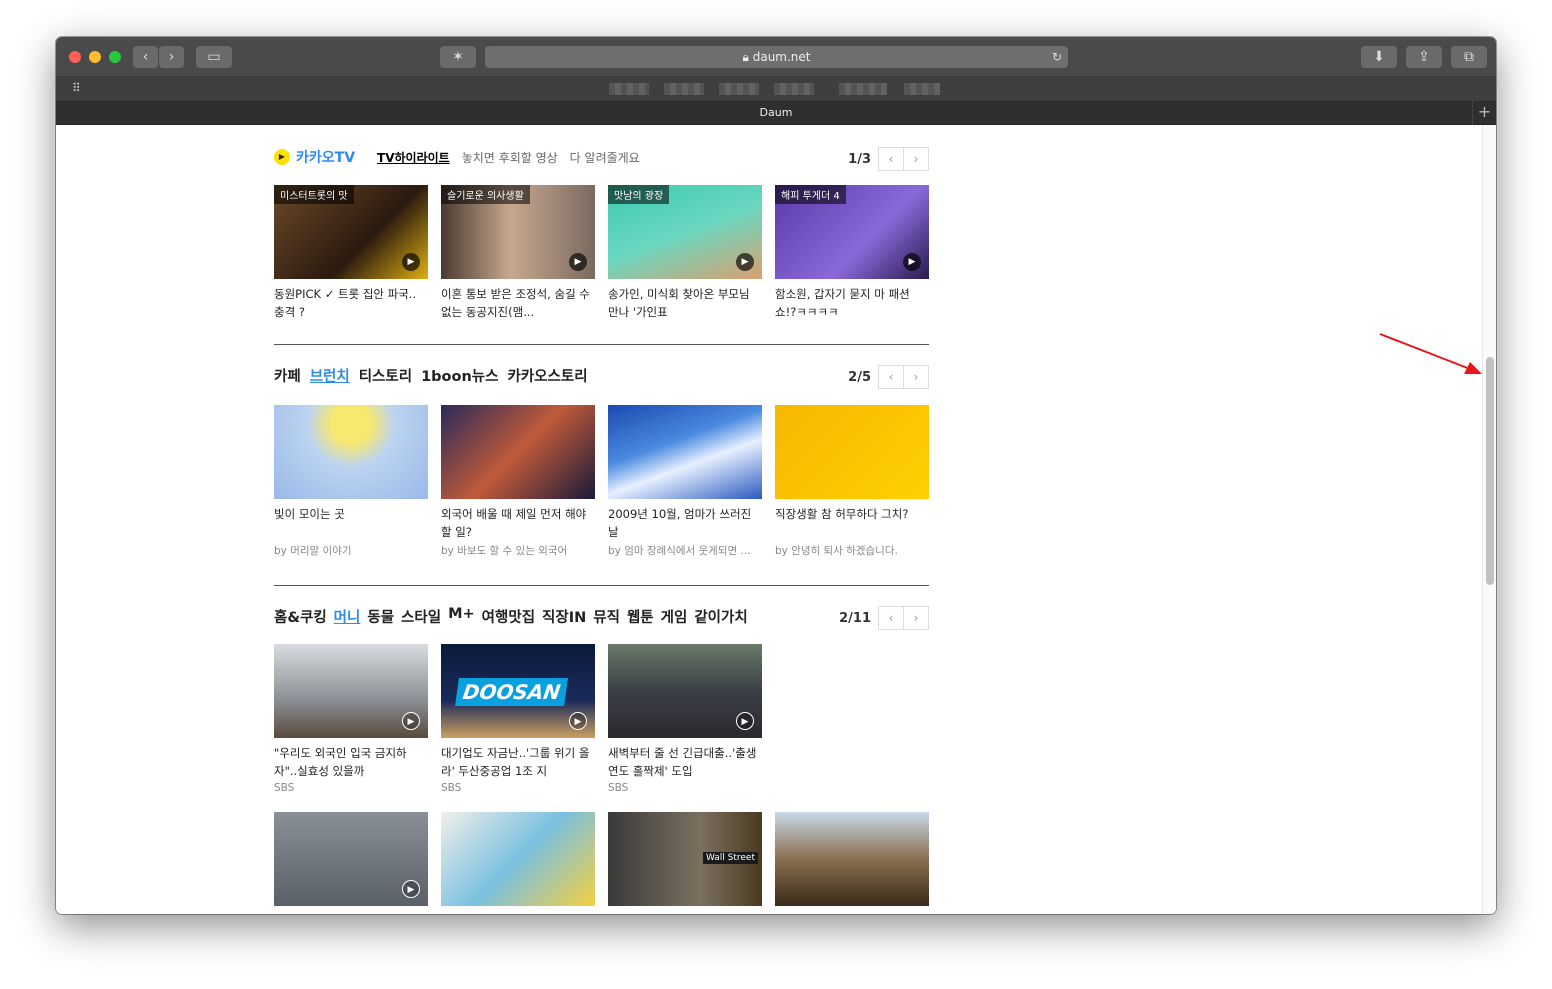  What do you see at coordinates (421, 616) in the screenshot?
I see `tab-style: 스타일` at bounding box center [421, 616].